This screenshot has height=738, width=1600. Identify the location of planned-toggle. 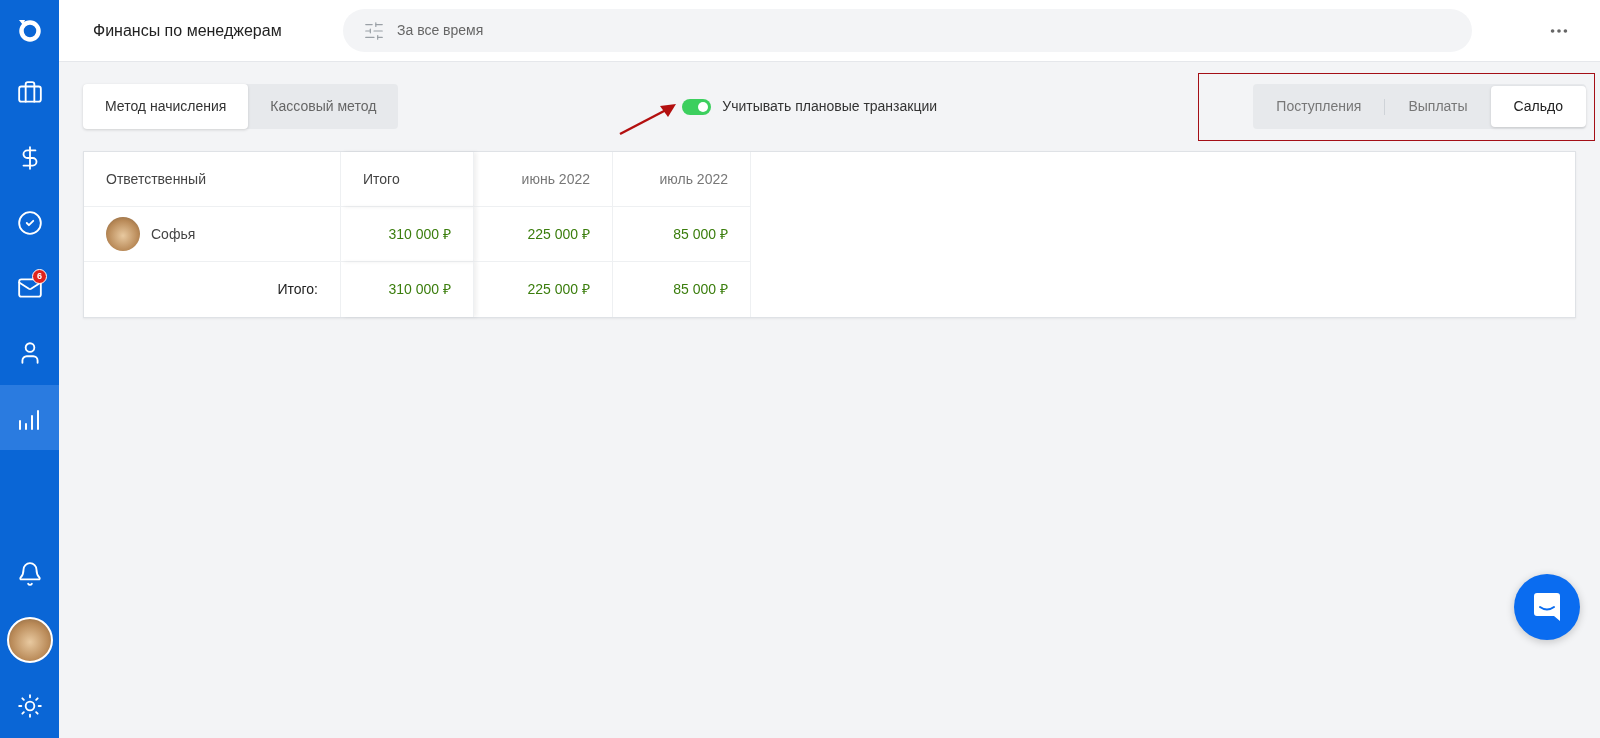
(697, 106).